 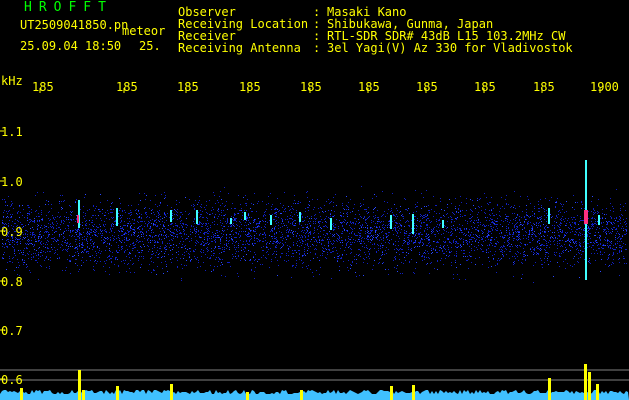 I want to click on y-tick-label: 0.9, so click(x=12, y=232).